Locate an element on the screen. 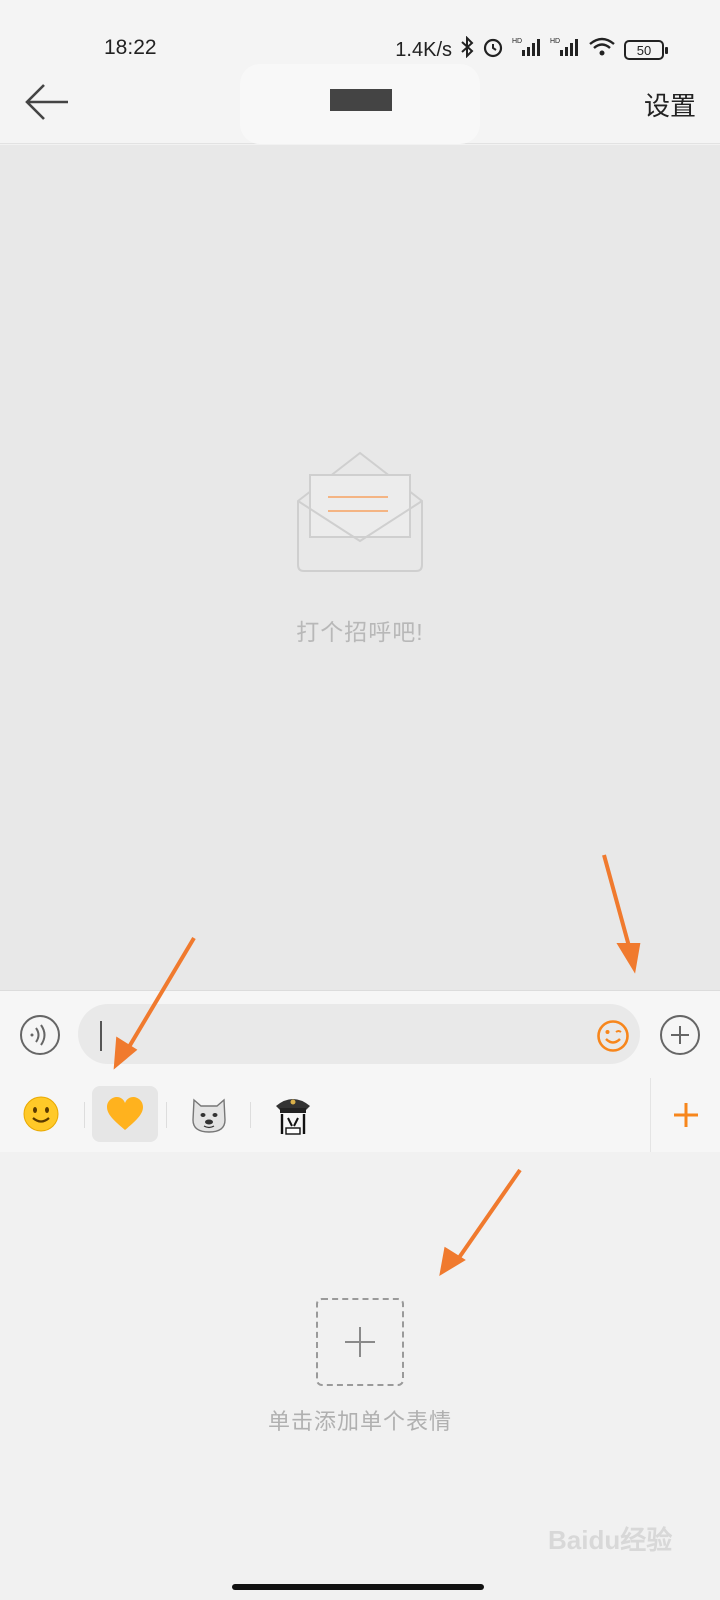  empty-chat-hint: 打个招呼吧! is located at coordinates (360, 632).